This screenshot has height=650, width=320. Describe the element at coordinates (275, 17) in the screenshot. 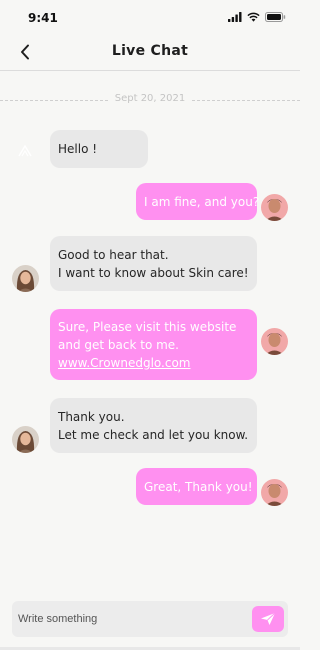

I see `battery-icon` at that location.